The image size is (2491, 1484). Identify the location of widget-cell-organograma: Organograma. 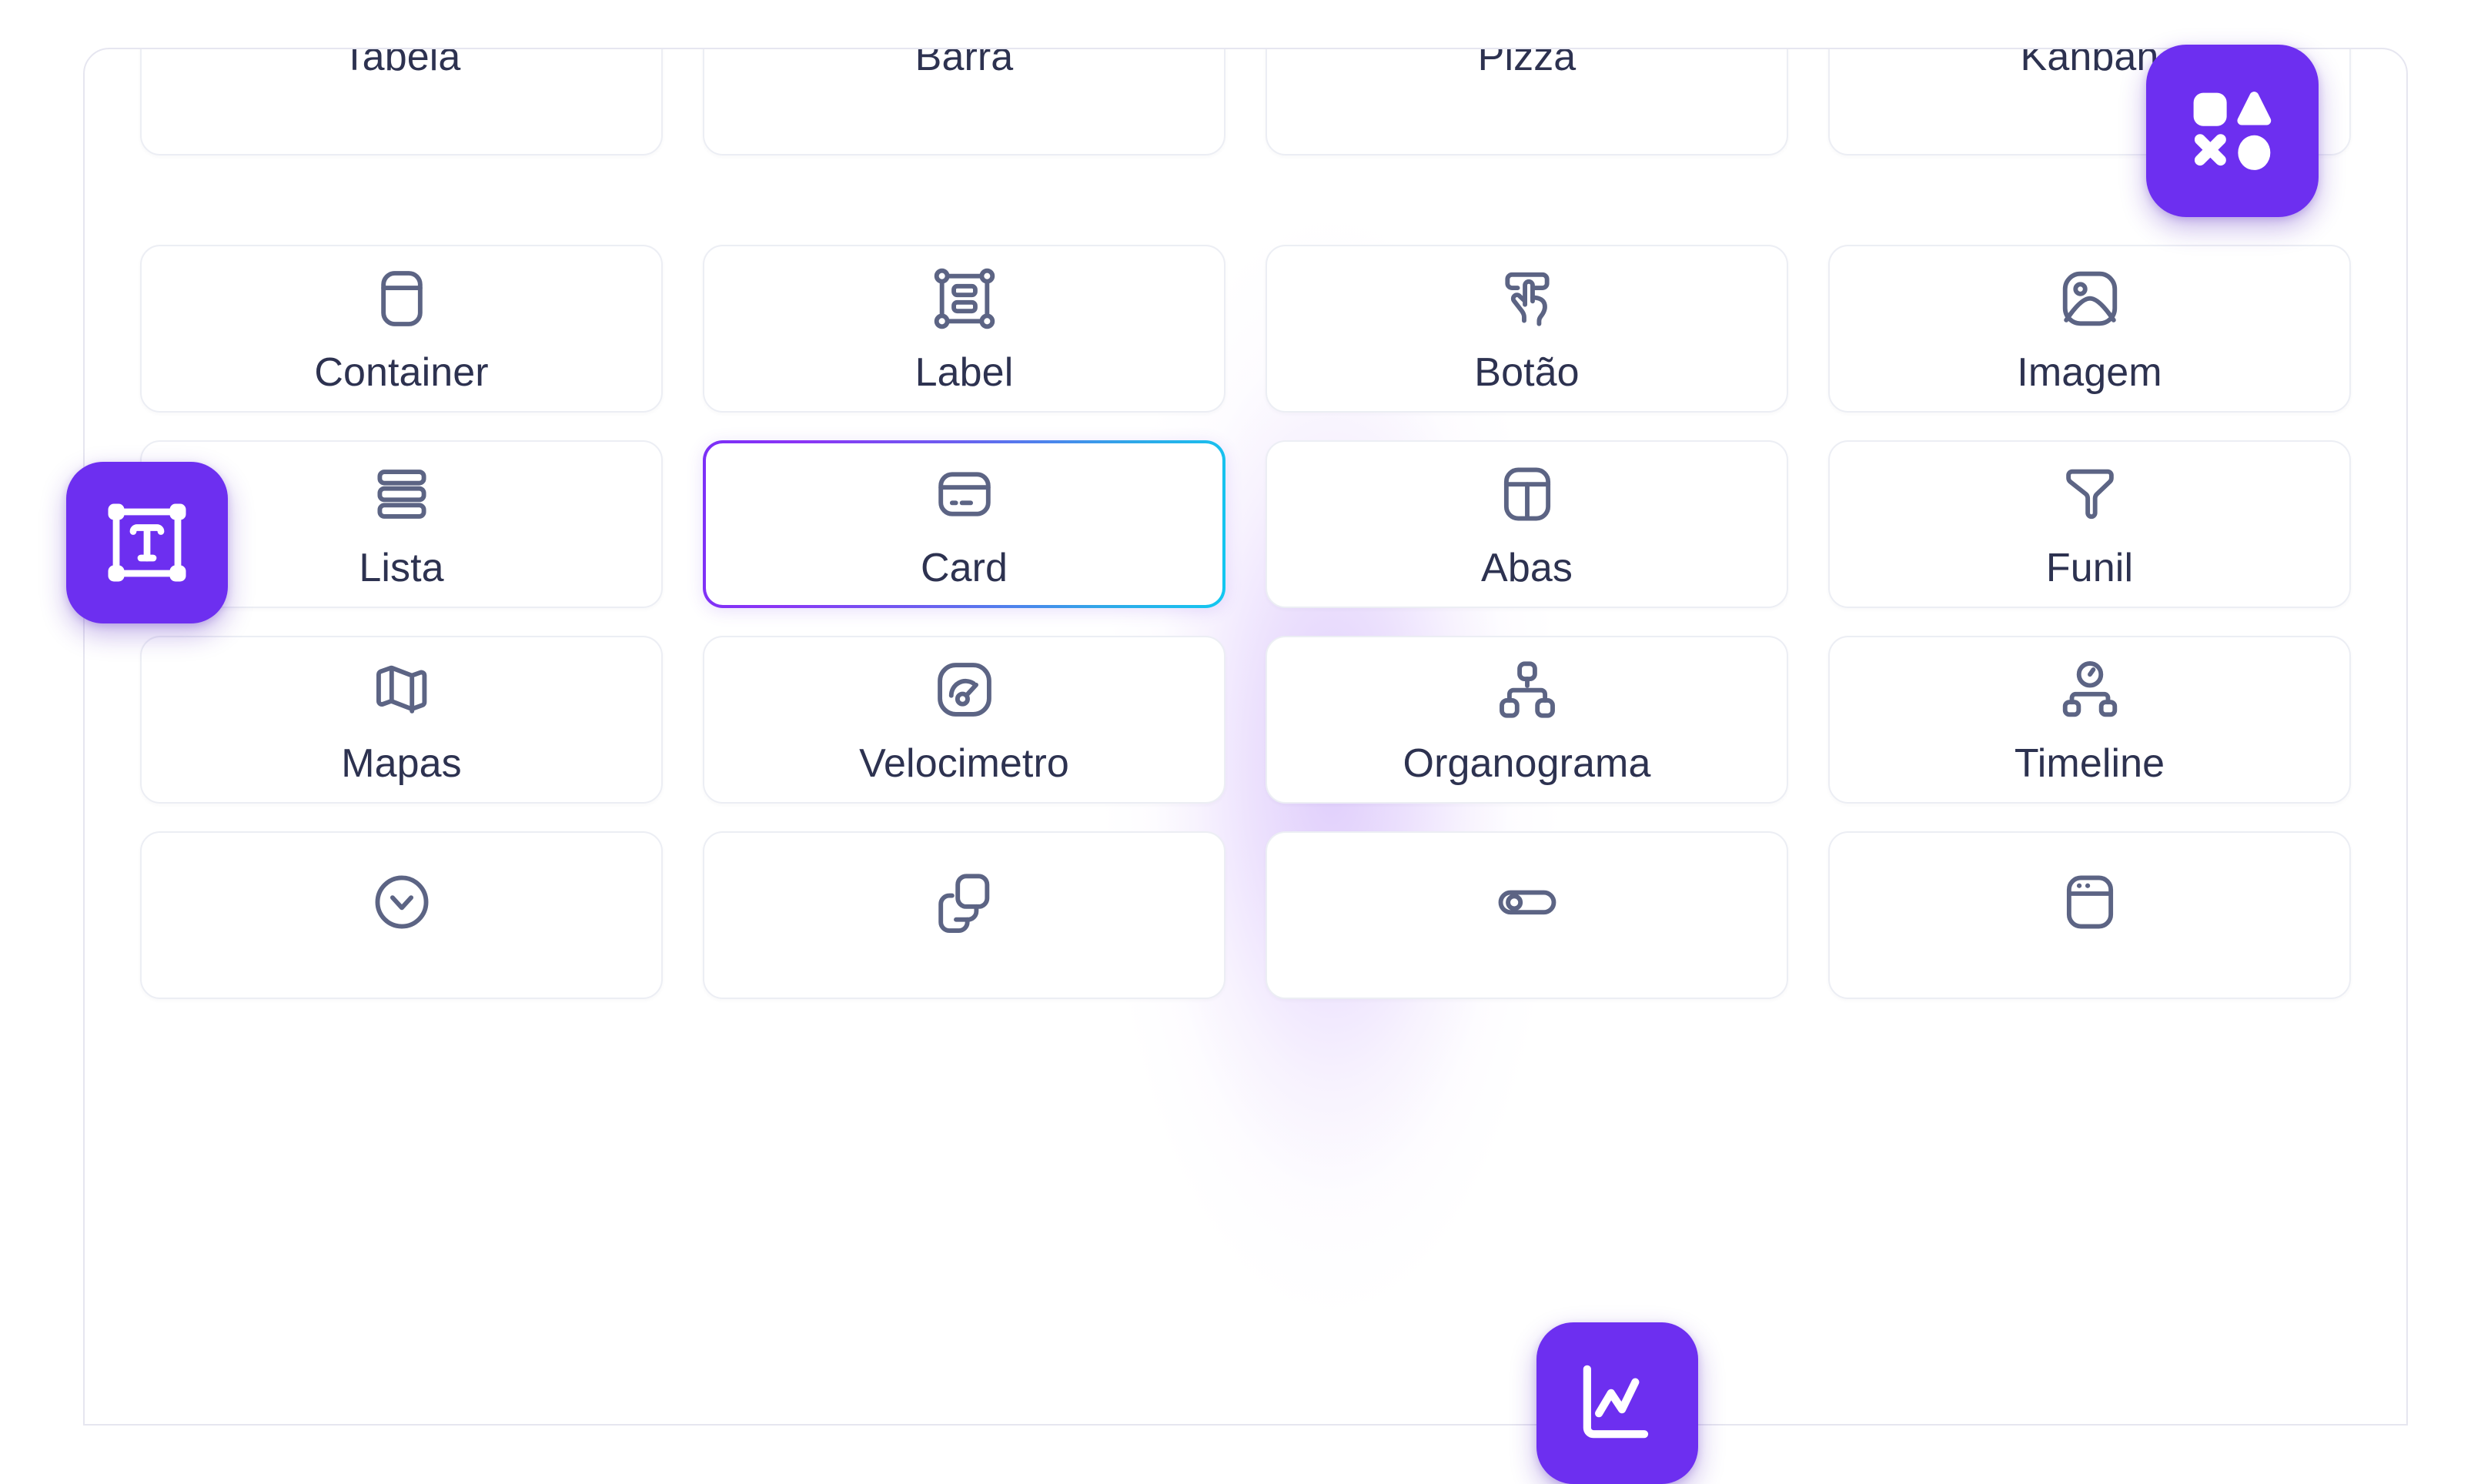
(1527, 720).